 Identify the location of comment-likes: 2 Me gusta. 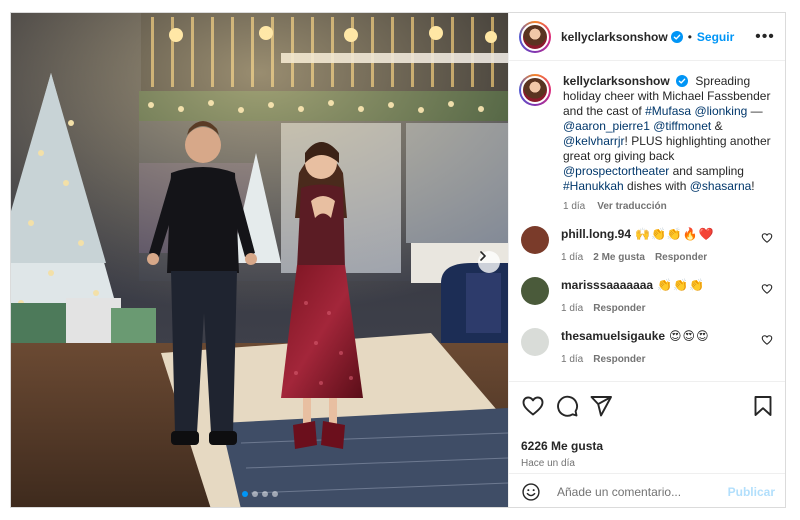
(619, 257).